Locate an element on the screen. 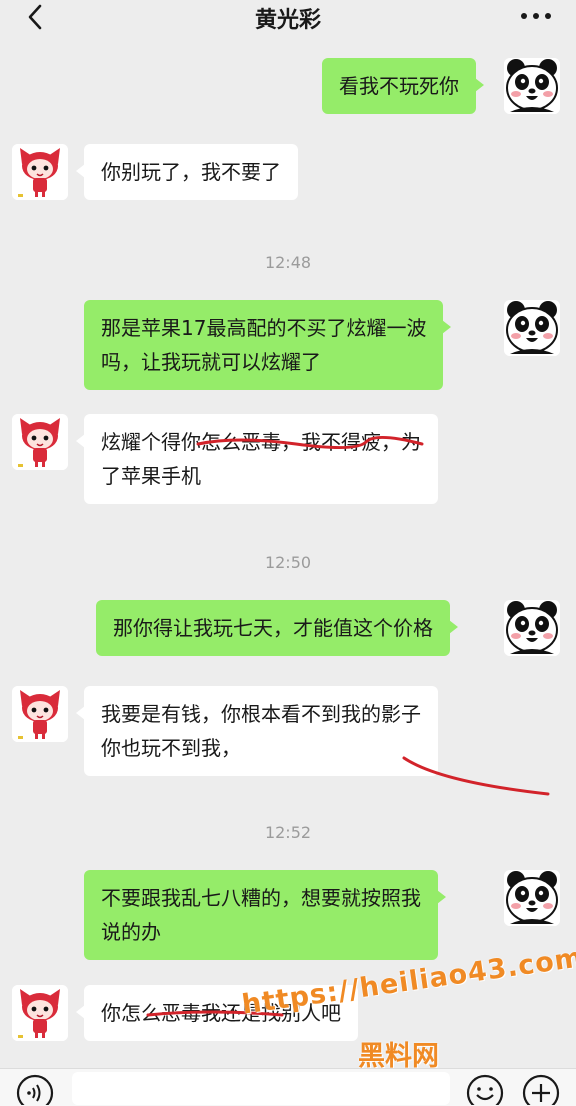 This screenshot has height=1106, width=576. plus-icon is located at coordinates (541, 1089).